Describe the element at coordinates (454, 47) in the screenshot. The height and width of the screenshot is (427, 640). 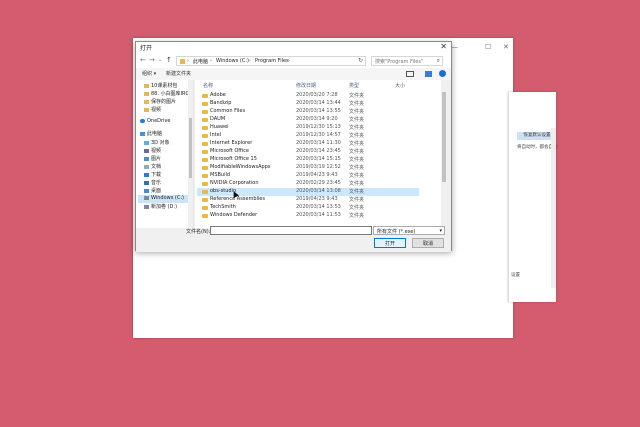
I see `minimize-icon: —` at that location.